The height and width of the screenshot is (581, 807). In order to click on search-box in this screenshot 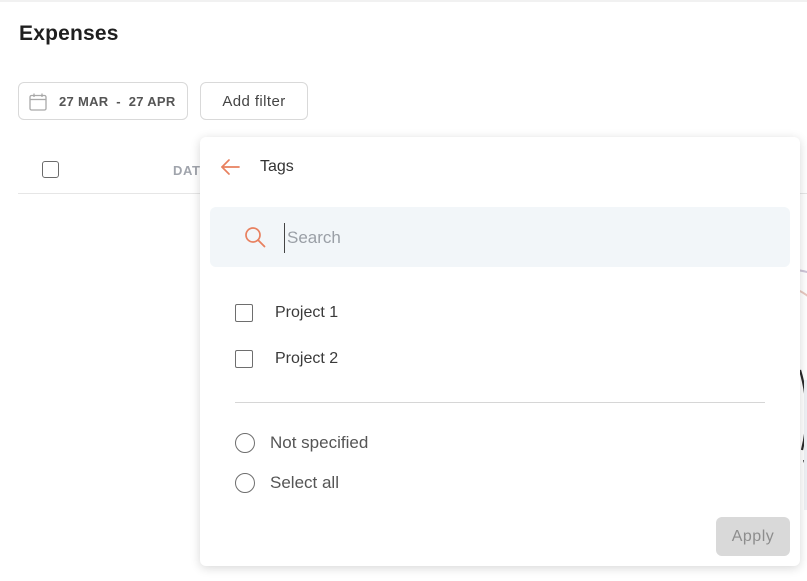, I will do `click(500, 237)`.